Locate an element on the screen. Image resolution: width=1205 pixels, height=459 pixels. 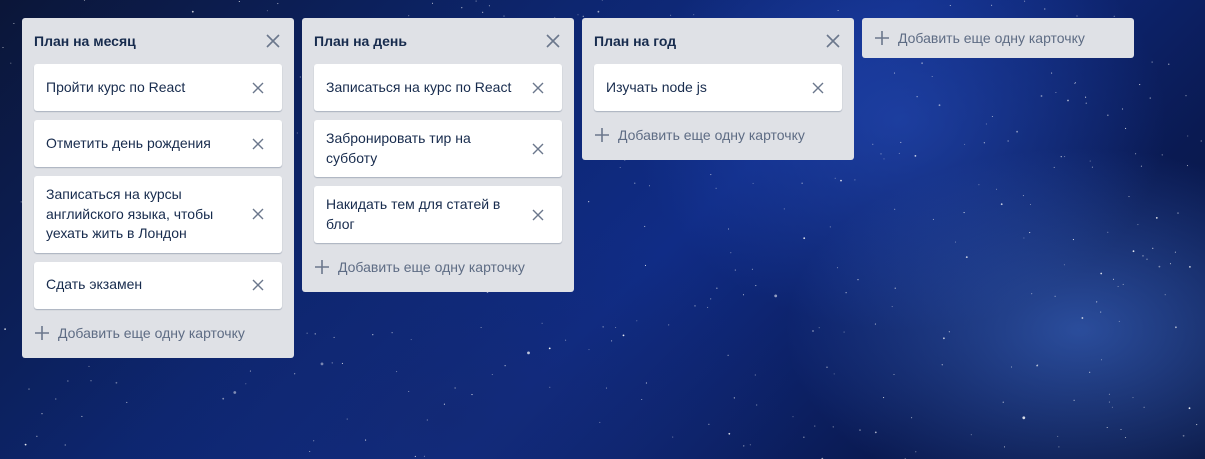
list-header: План на день is located at coordinates (438, 41).